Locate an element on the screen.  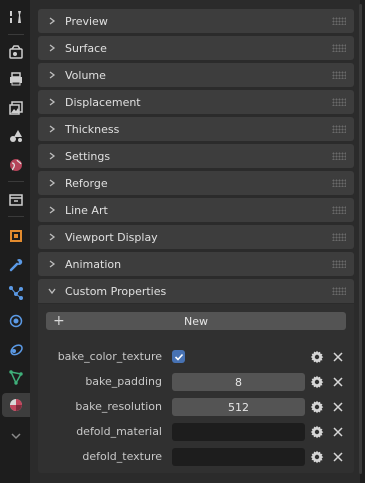
object-icon is located at coordinates (16, 236).